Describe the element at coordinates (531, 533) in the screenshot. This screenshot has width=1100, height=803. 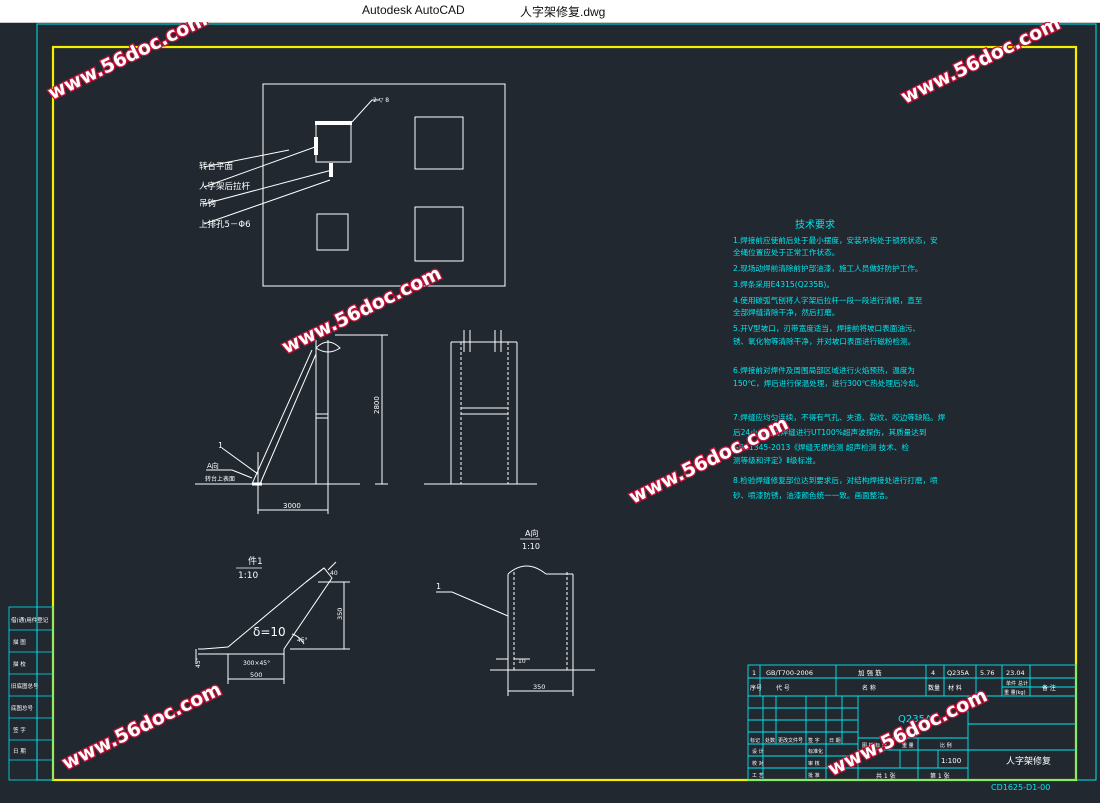
I see `detaila-title: A向` at that location.